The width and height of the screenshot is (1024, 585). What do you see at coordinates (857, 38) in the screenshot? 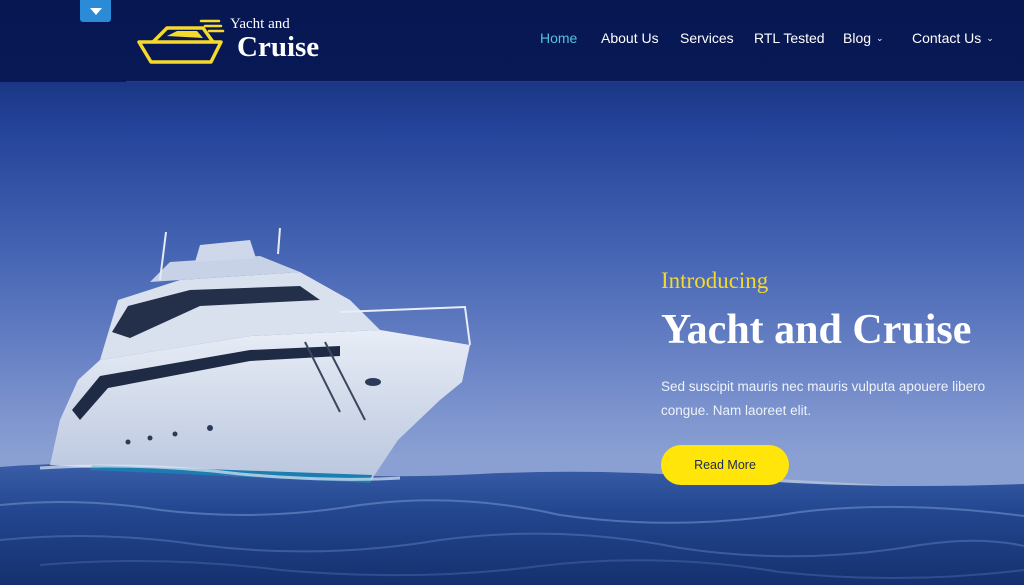
I see `nav-blog-label: Blog` at bounding box center [857, 38].